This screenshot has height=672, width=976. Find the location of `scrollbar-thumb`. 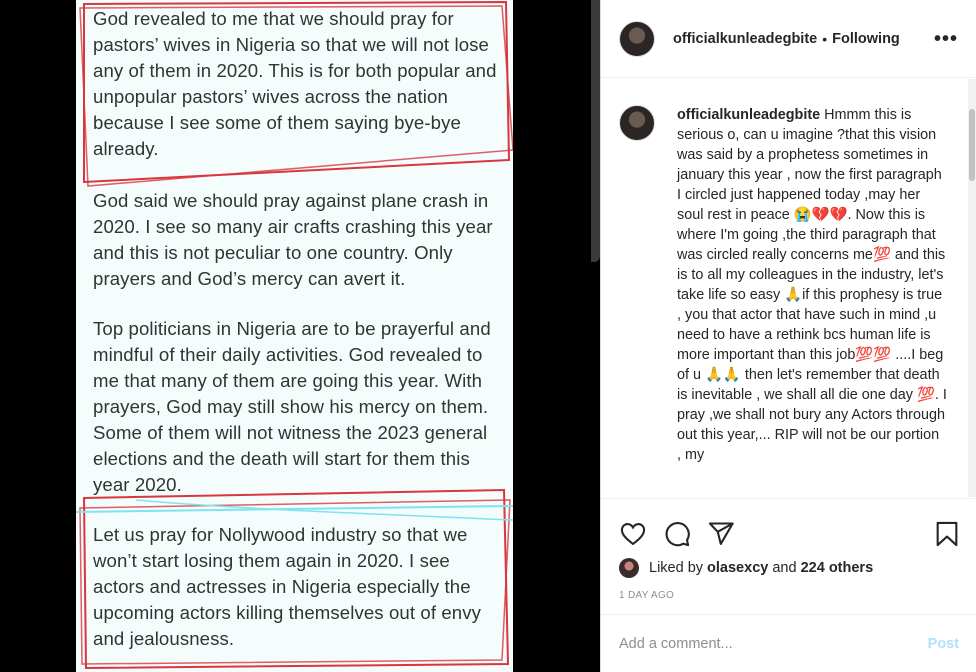

scrollbar-thumb is located at coordinates (972, 145).